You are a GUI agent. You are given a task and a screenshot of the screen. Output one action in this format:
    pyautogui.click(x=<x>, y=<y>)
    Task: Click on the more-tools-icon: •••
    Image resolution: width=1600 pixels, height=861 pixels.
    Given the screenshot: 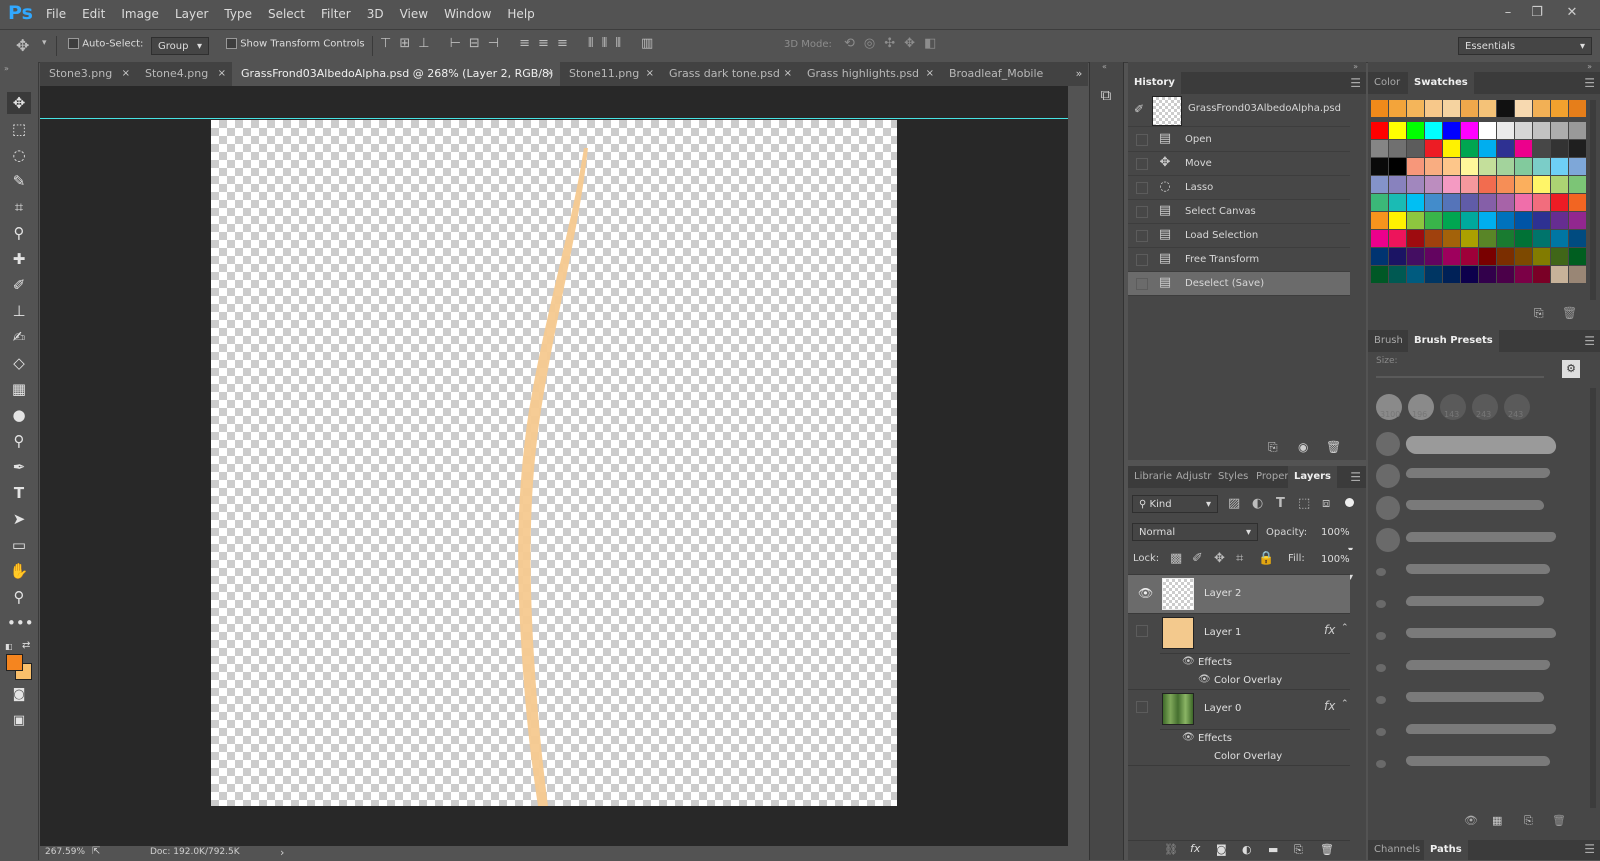 What is the action you would take?
    pyautogui.click(x=20, y=623)
    